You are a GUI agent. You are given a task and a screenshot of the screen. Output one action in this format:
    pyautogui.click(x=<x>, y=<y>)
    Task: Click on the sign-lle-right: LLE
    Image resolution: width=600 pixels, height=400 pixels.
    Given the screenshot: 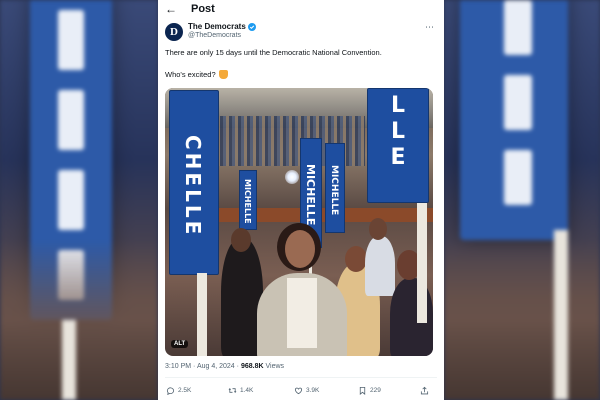 What is the action you would take?
    pyautogui.click(x=398, y=145)
    